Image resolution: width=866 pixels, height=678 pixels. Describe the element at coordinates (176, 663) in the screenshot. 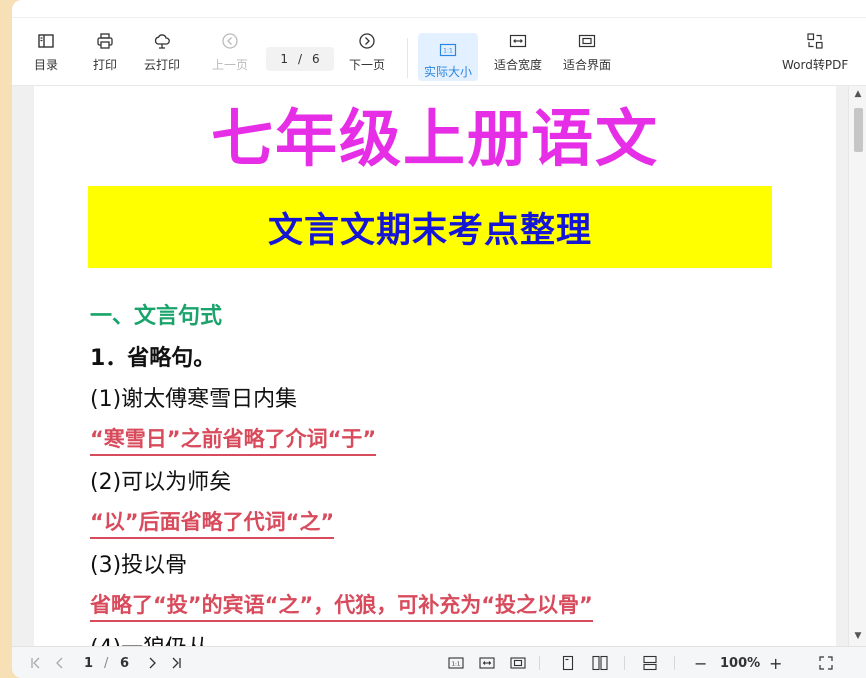

I see `last-page-icon` at that location.